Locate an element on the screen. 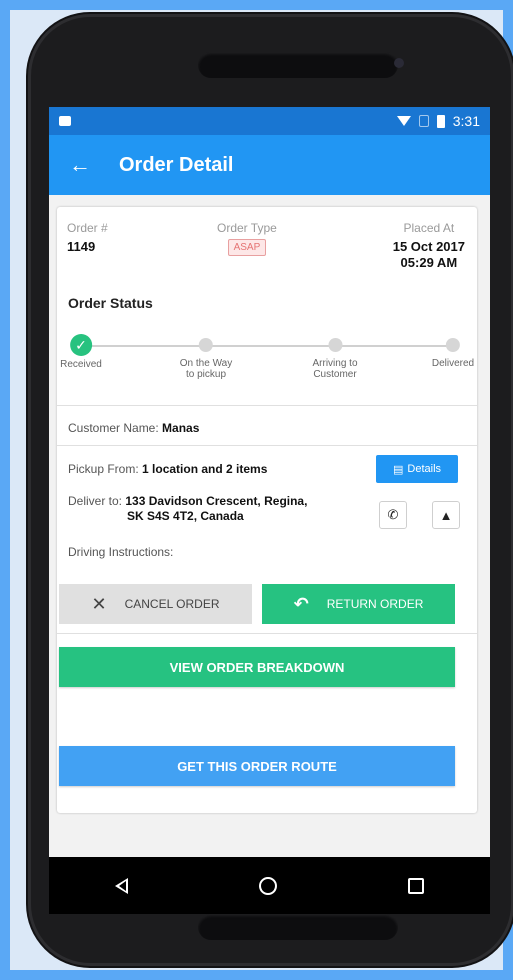 Image resolution: width=513 pixels, height=980 pixels. nav-back-icon is located at coordinates (121, 885).